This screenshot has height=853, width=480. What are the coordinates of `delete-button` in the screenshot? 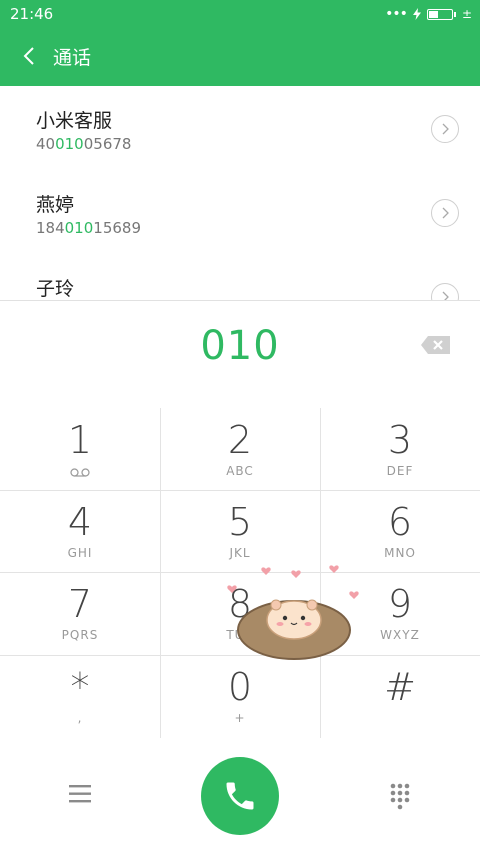 It's located at (436, 345).